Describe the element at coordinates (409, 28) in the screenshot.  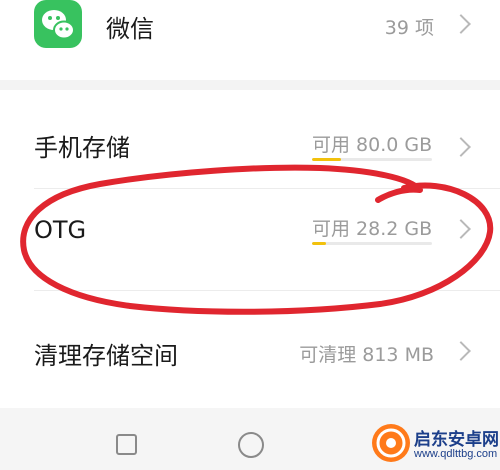
I see `wechat-item-count: 39 项` at that location.